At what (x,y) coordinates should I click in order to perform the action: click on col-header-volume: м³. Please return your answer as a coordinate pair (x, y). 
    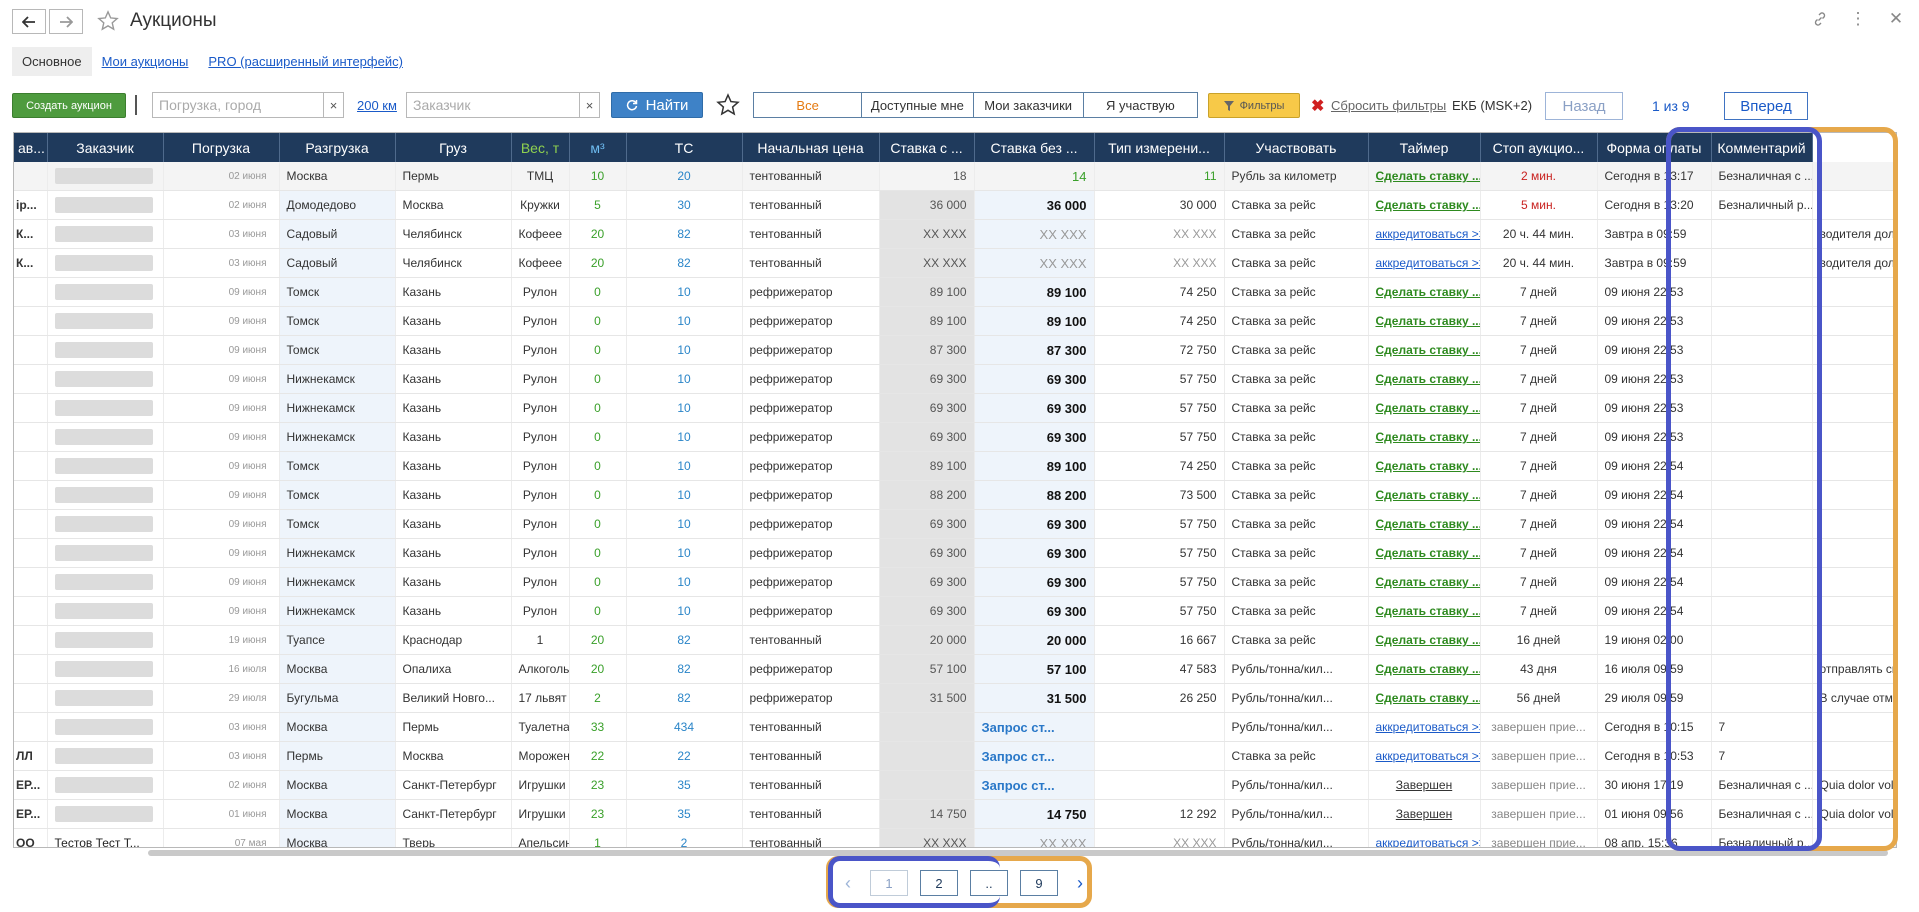
    Looking at the image, I should click on (598, 147).